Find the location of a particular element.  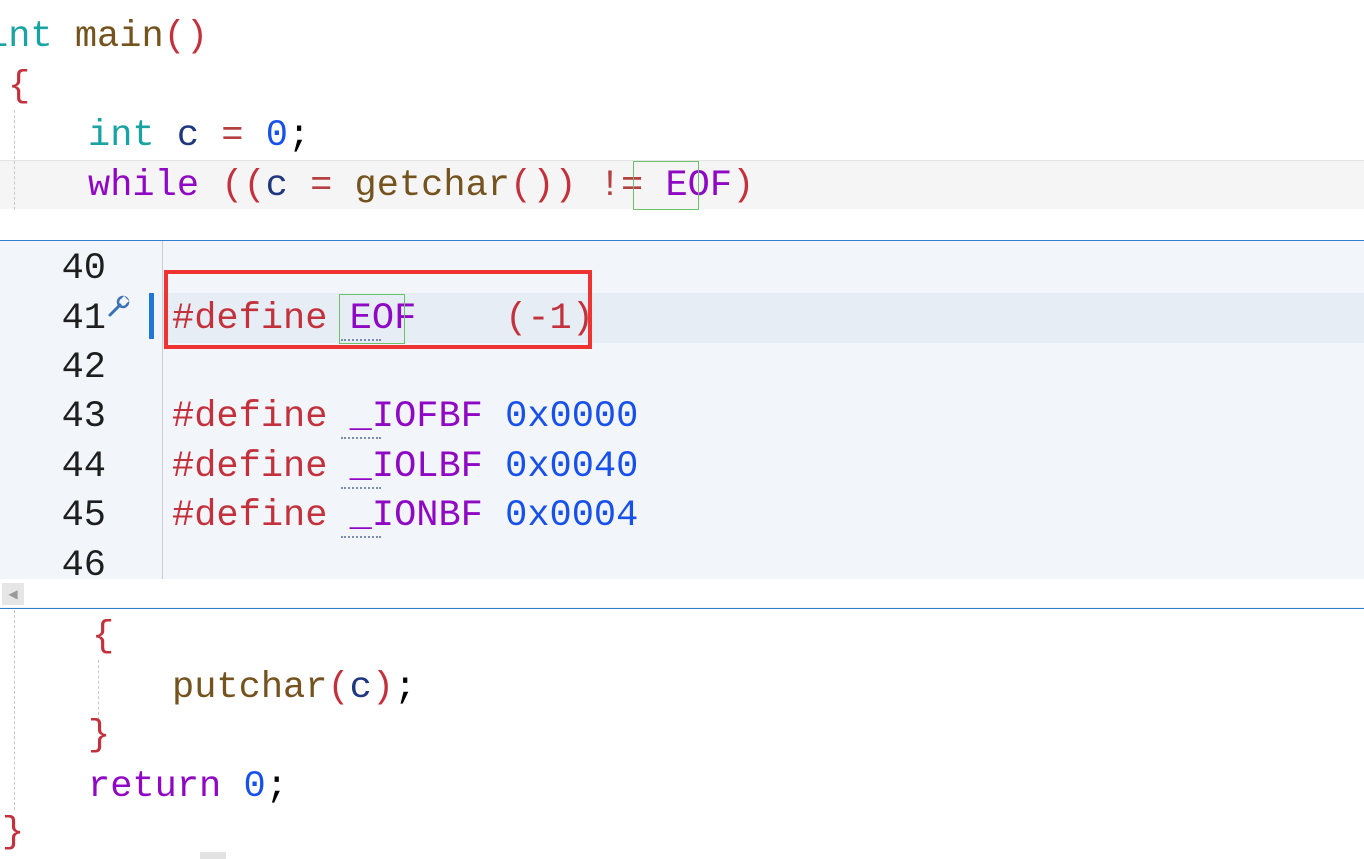

highlight-annotation is located at coordinates (378, 309).